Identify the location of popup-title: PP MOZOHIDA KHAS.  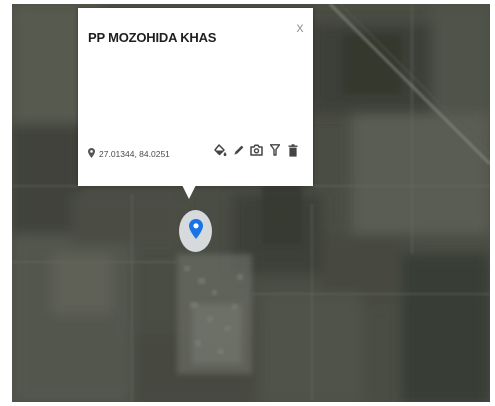
(152, 37).